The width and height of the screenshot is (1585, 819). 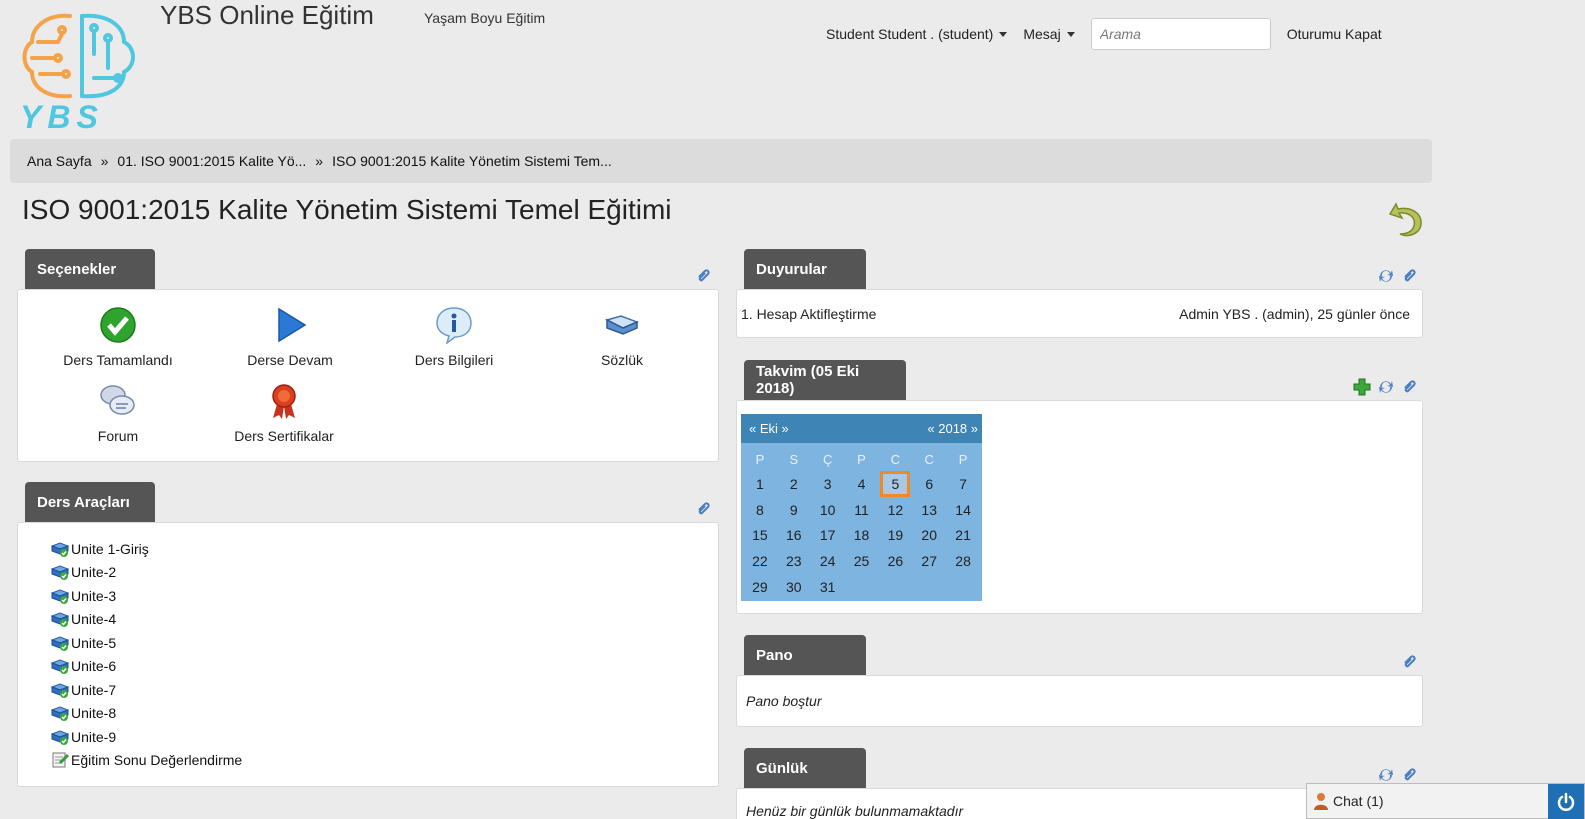 I want to click on back-arrow-icon, so click(x=1406, y=220).